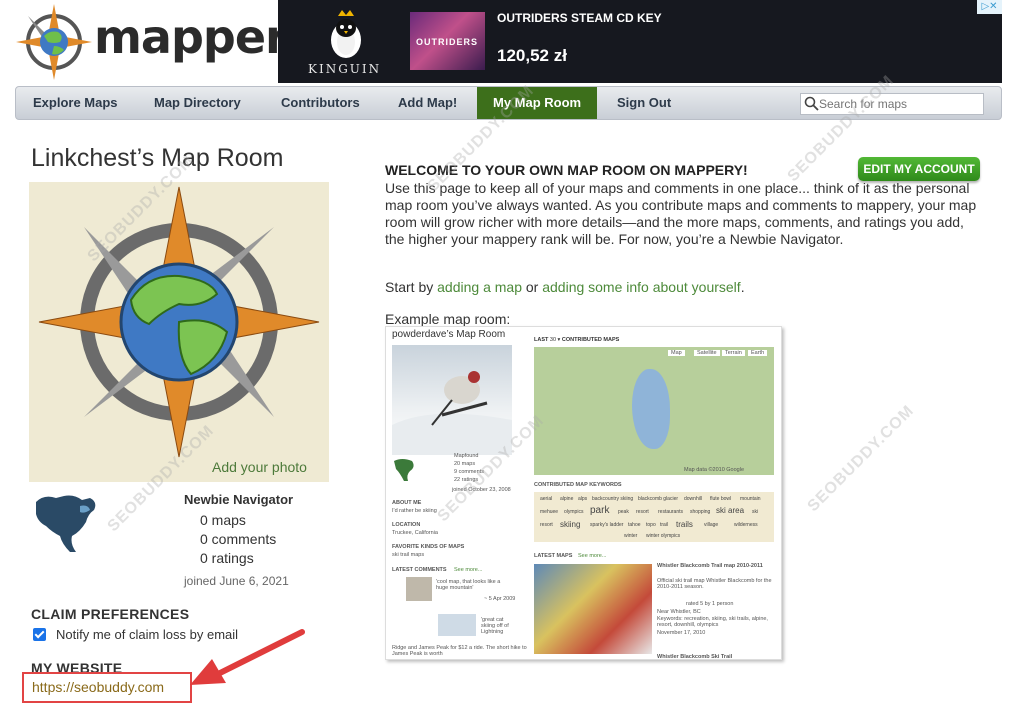 The image size is (1027, 705). What do you see at coordinates (223, 520) in the screenshot?
I see `maps-count: 0 maps` at bounding box center [223, 520].